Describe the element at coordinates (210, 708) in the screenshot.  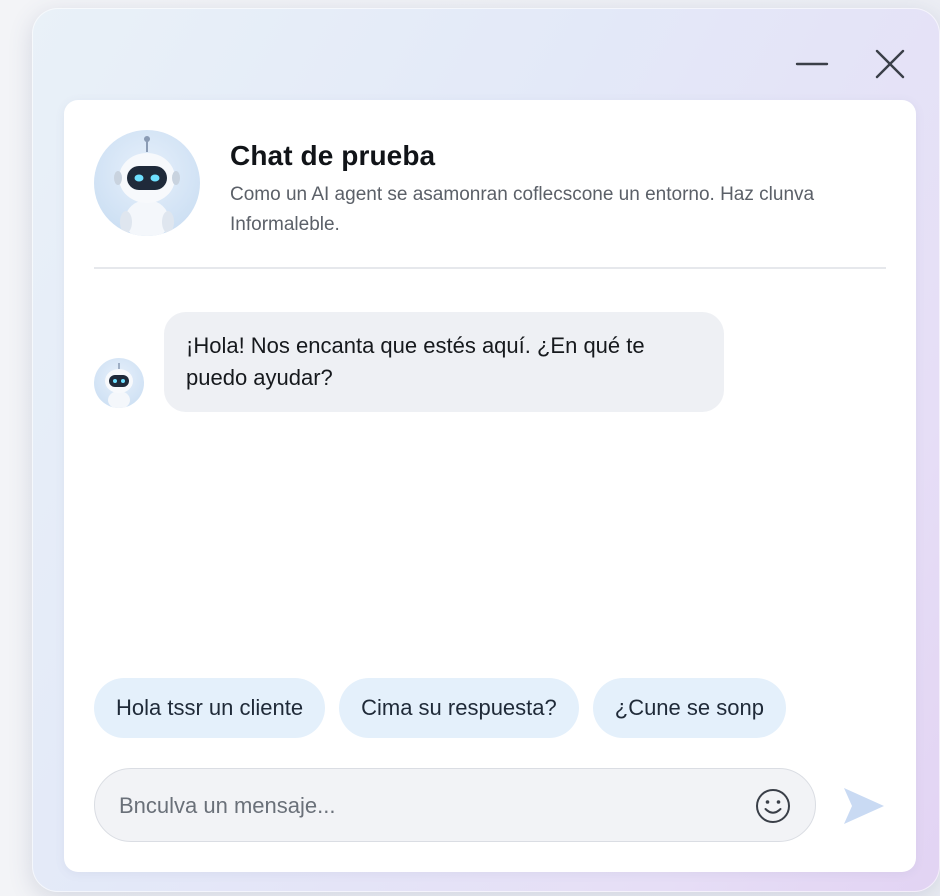
I see `suggestion-chip: Hola tssr un cliente` at that location.